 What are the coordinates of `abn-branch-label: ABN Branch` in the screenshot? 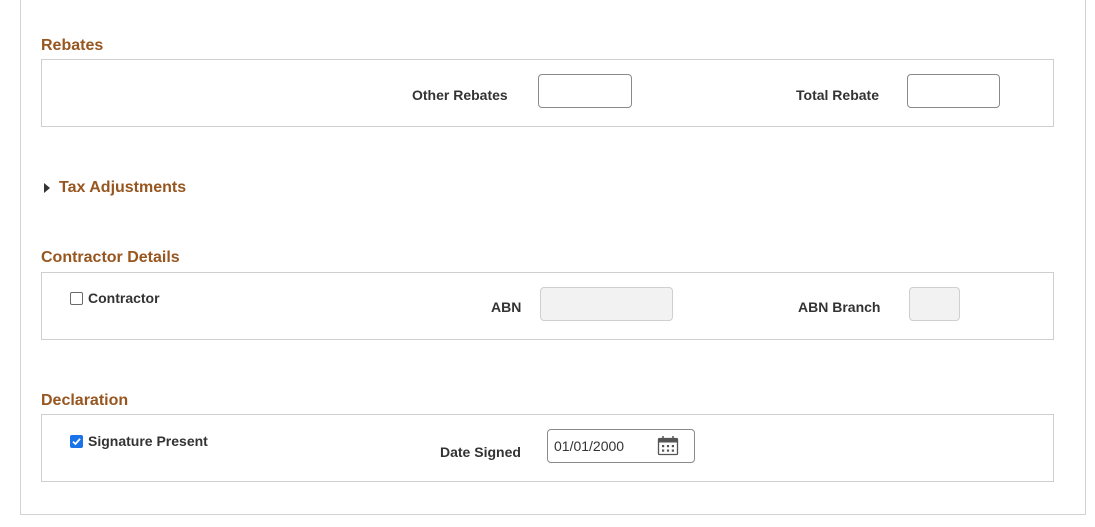 It's located at (839, 307).